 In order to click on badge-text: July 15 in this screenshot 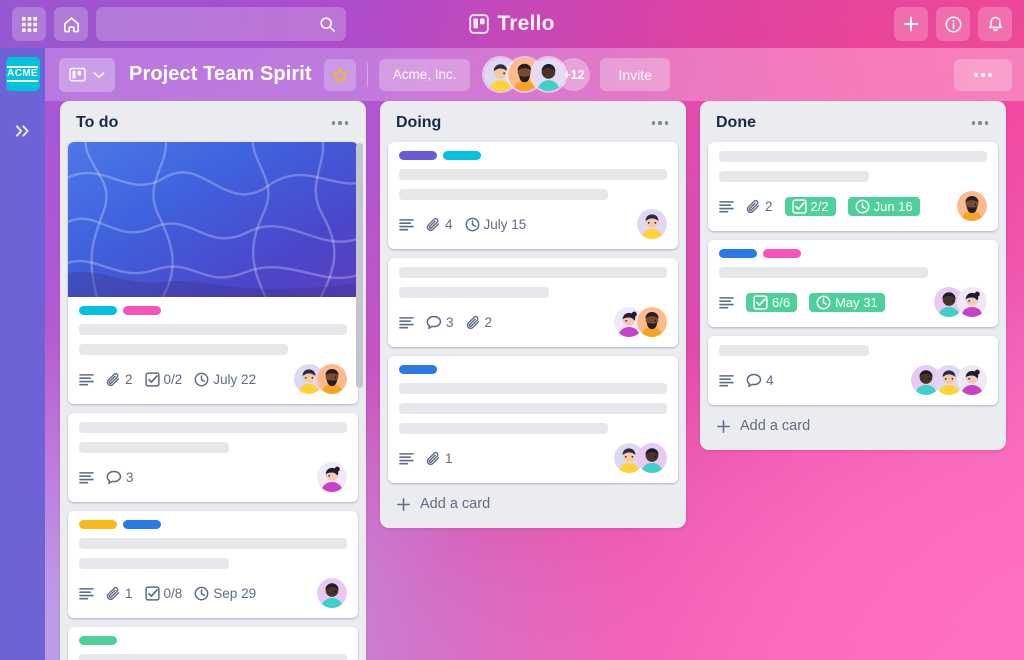, I will do `click(505, 224)`.